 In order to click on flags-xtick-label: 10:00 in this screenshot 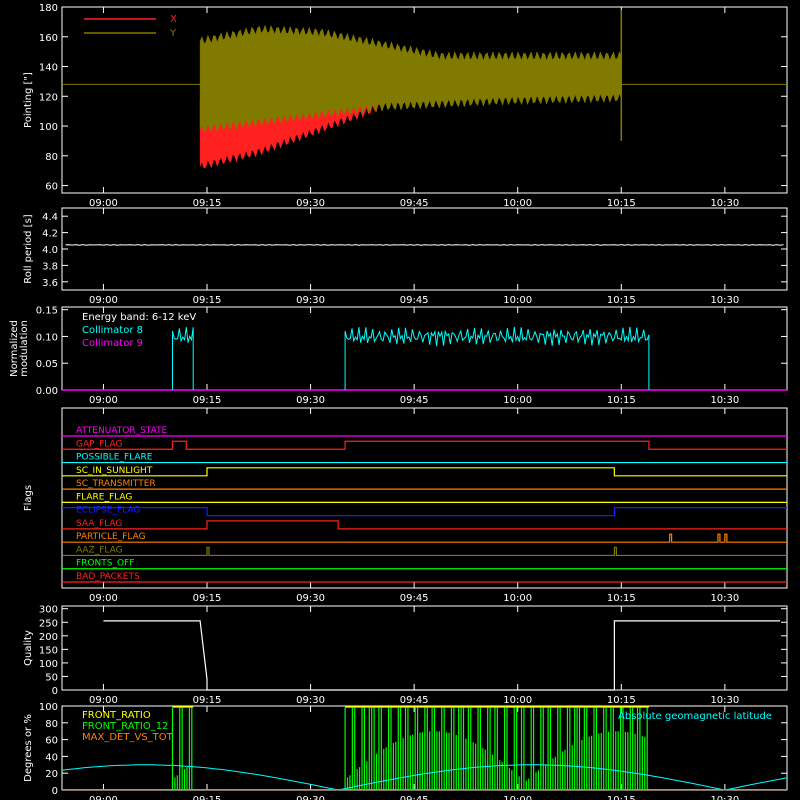, I will do `click(517, 598)`.